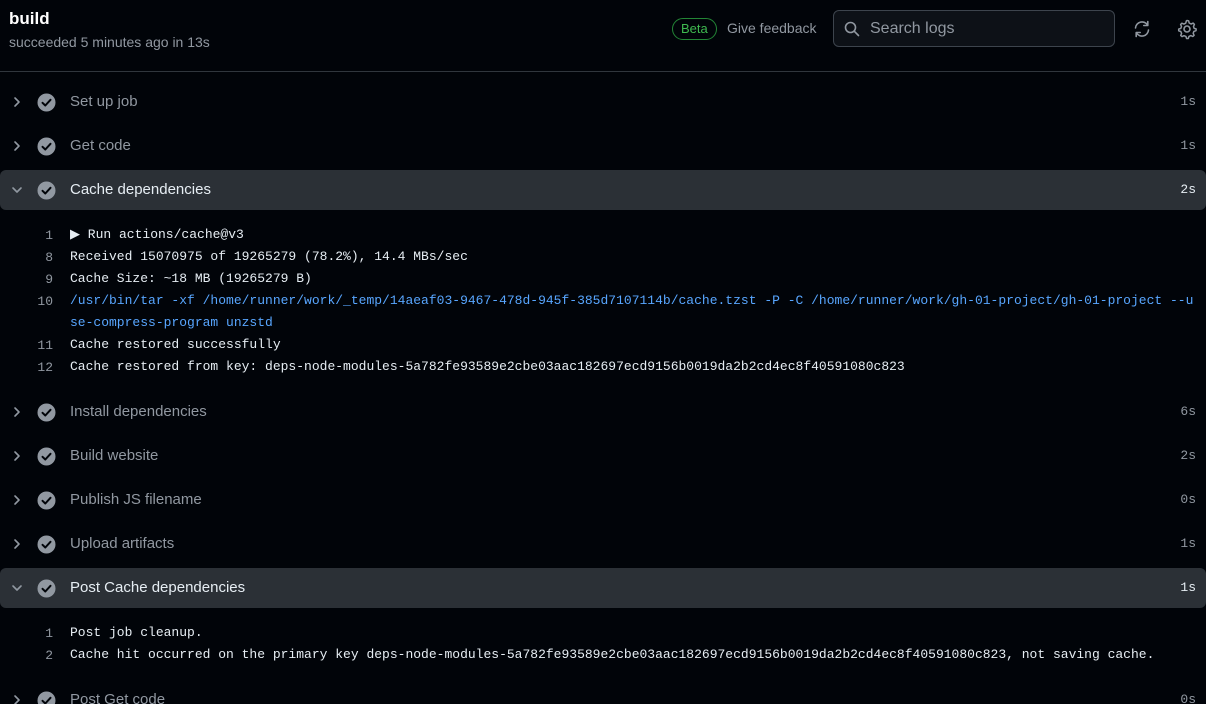 The height and width of the screenshot is (704, 1206). Describe the element at coordinates (109, 42) in the screenshot. I see `job-status: succeeded 5 minutes ago in 13s` at that location.